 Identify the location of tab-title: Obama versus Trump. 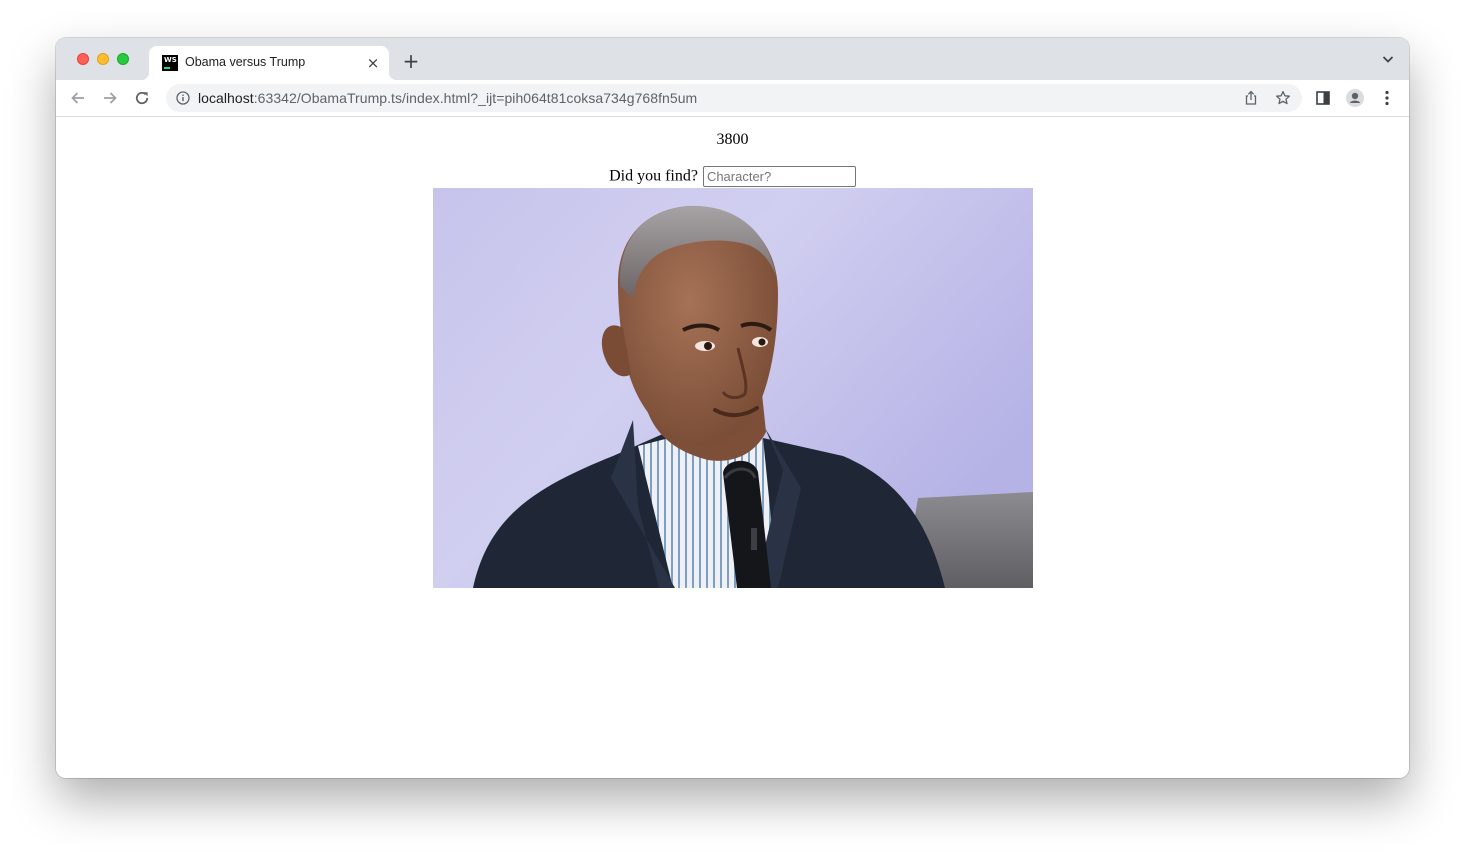
(245, 62).